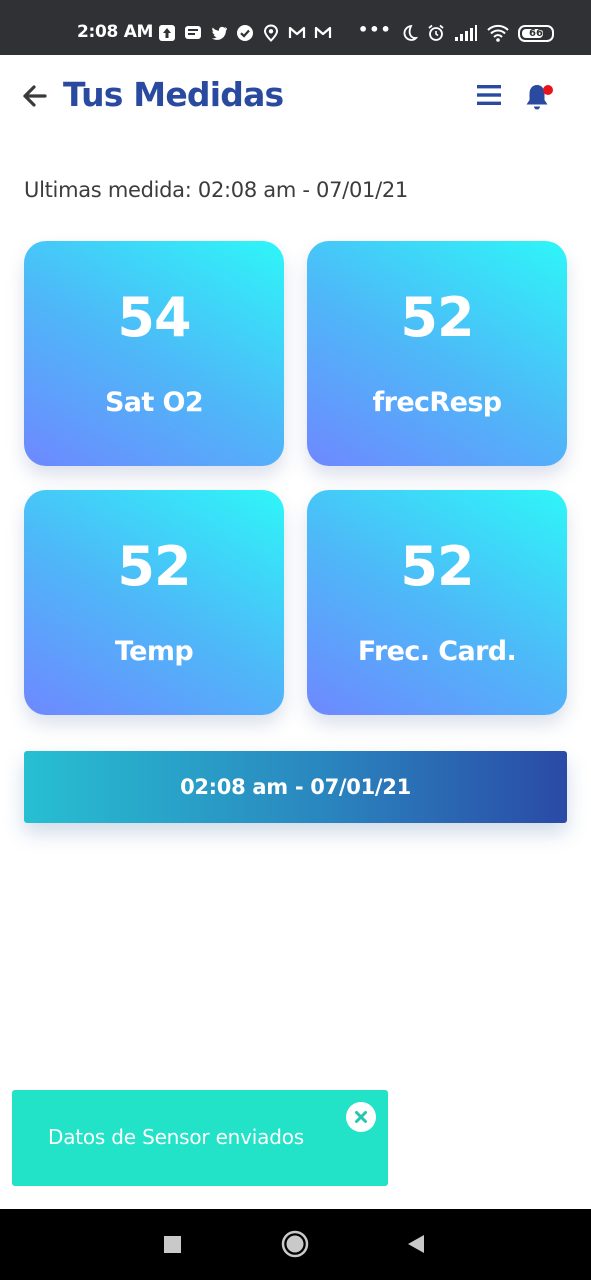 Image resolution: width=591 pixels, height=1280 pixels. I want to click on card-sat-o2: 54 Sat O2, so click(154, 353).